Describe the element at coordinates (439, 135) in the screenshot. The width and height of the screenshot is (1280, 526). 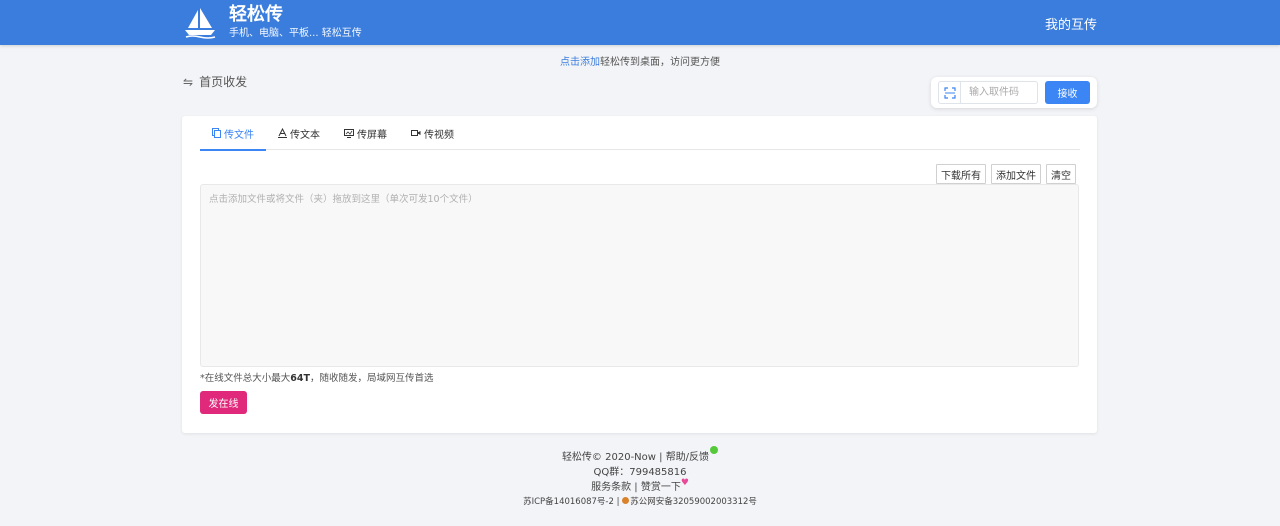
I see `tab-label: 传视频` at that location.